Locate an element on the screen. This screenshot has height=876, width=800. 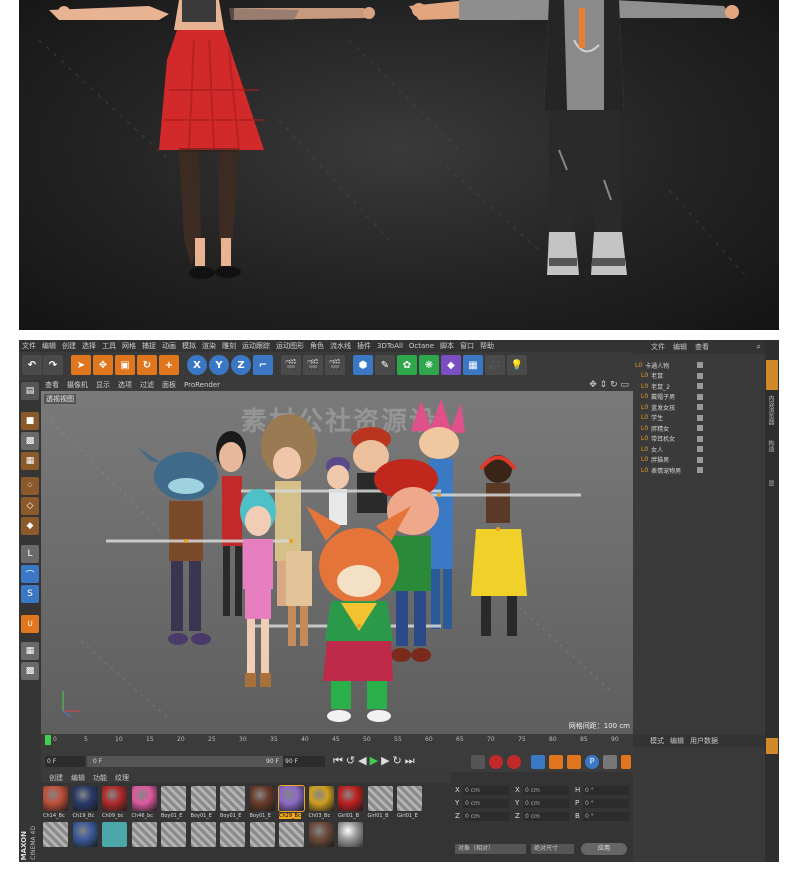
menu-edit: 编辑 is located at coordinates (49, 346).